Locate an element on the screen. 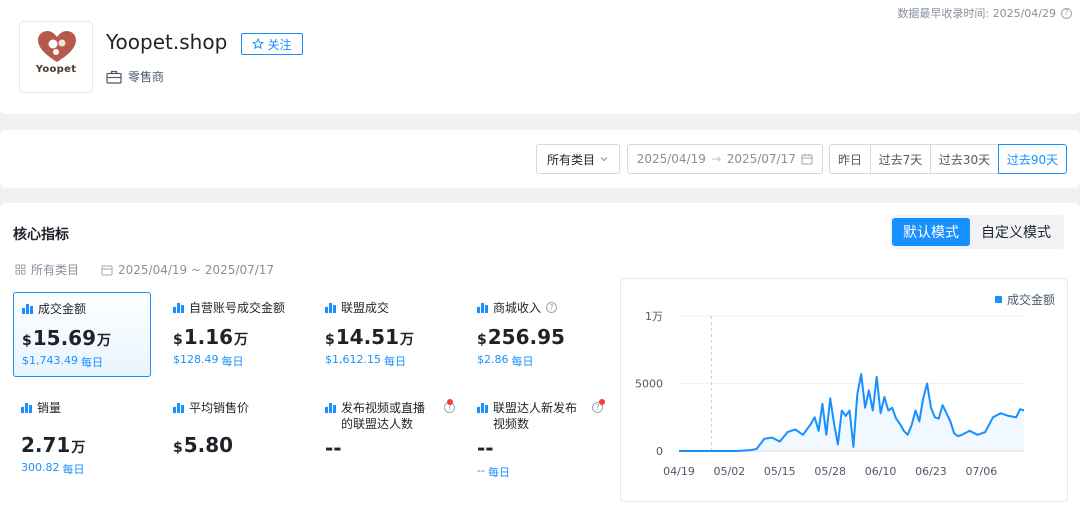 The width and height of the screenshot is (1080, 512). metric-self-account-gmv: 自营账号成交金额 $1.16 万 $128.49 每日 is located at coordinates (234, 334).